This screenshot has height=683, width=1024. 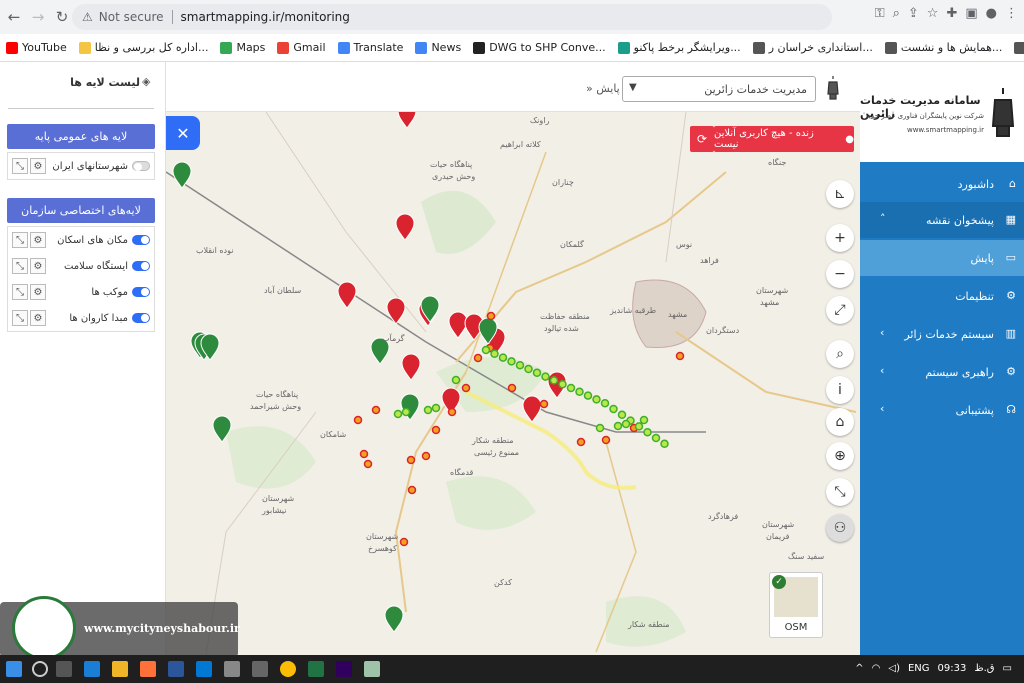 What do you see at coordinates (14, 17) in the screenshot?
I see `back-icon: ←` at bounding box center [14, 17].